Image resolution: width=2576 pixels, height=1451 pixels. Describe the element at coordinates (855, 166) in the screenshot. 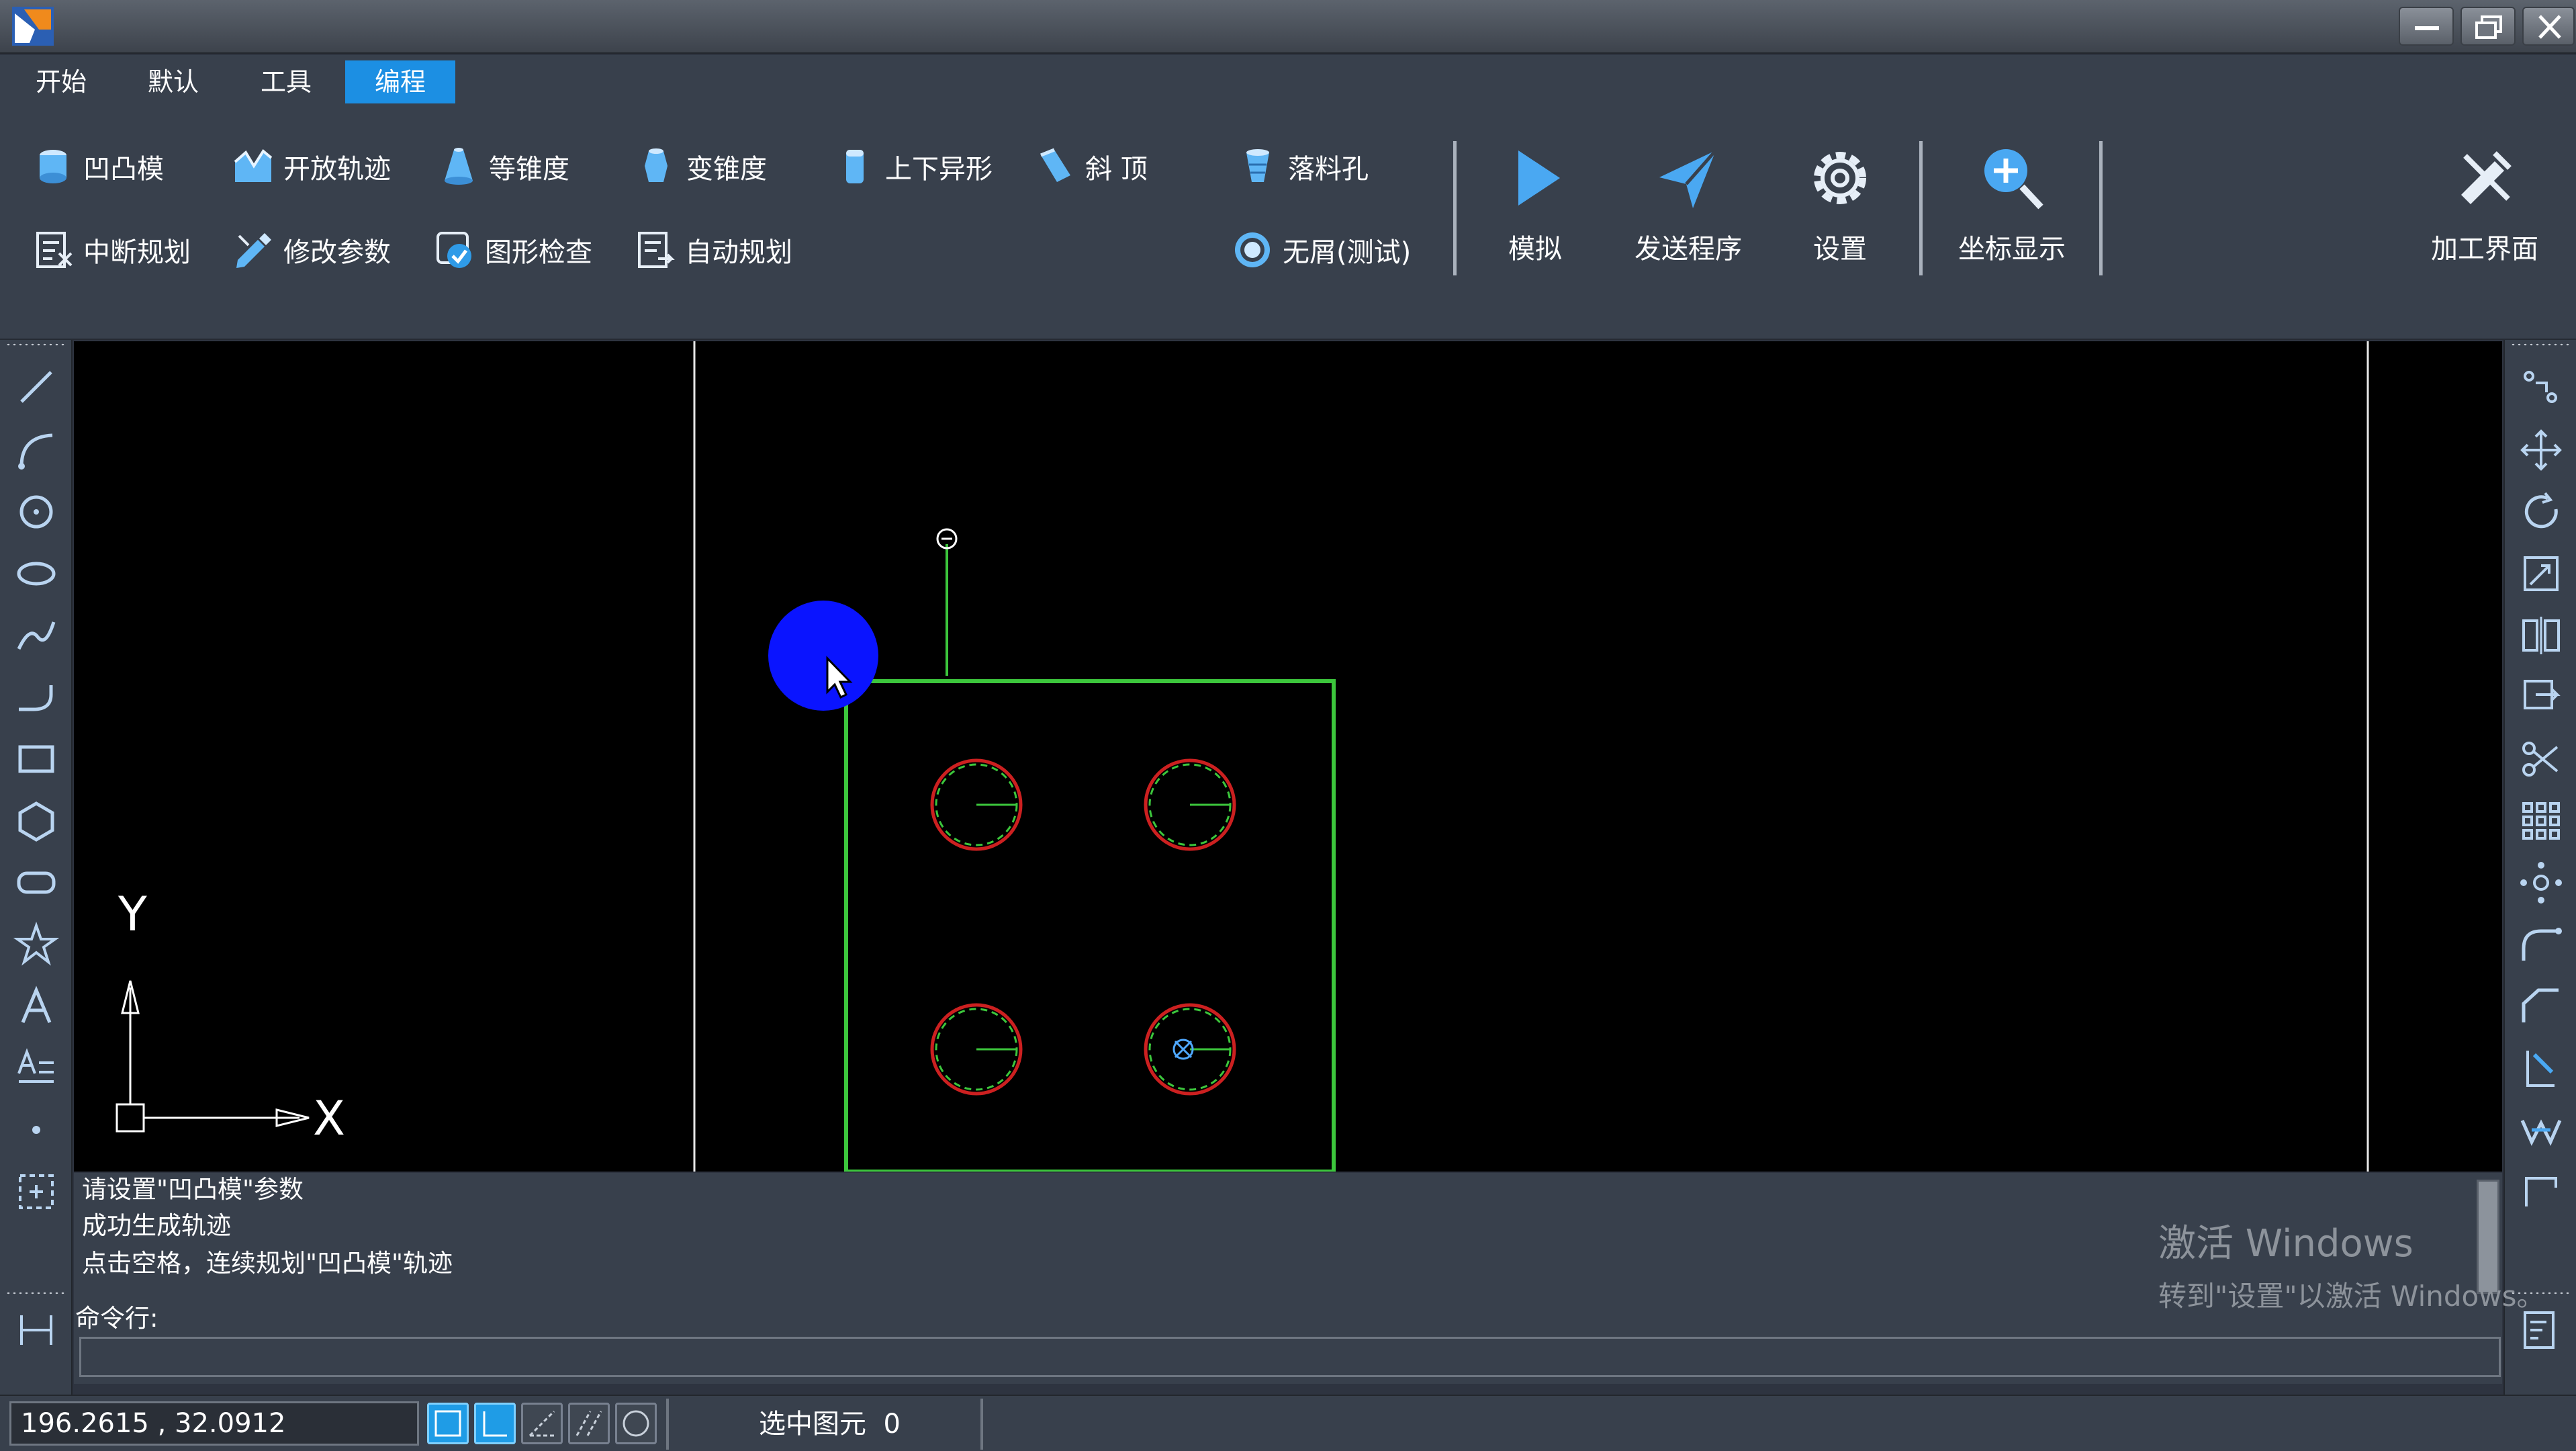

I see `upper-lower-shape-icon` at that location.